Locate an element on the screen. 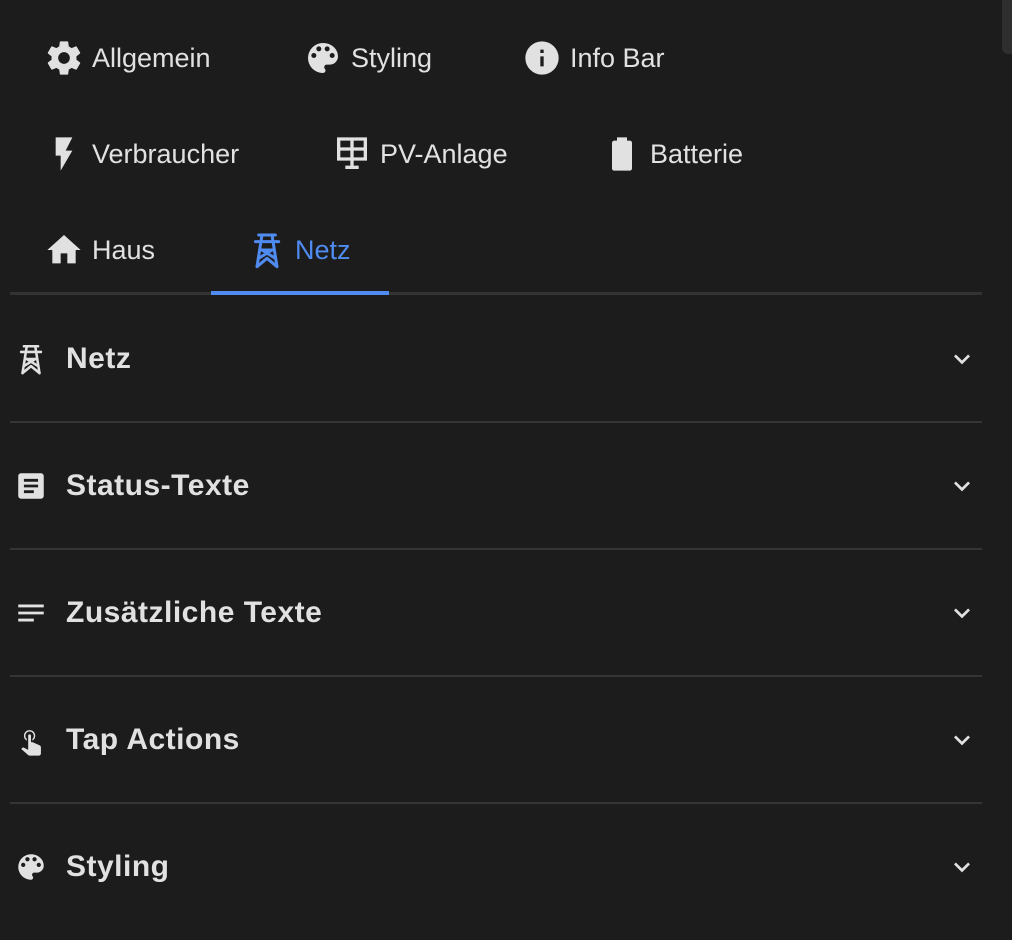  tab-label: Info Bar is located at coordinates (617, 57).